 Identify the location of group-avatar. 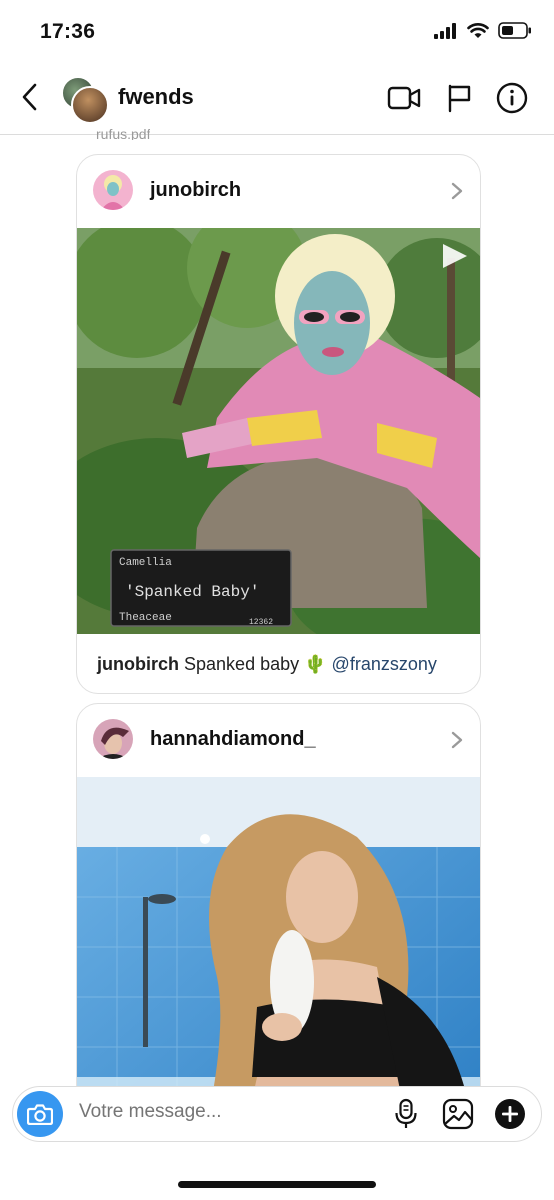
(85, 100).